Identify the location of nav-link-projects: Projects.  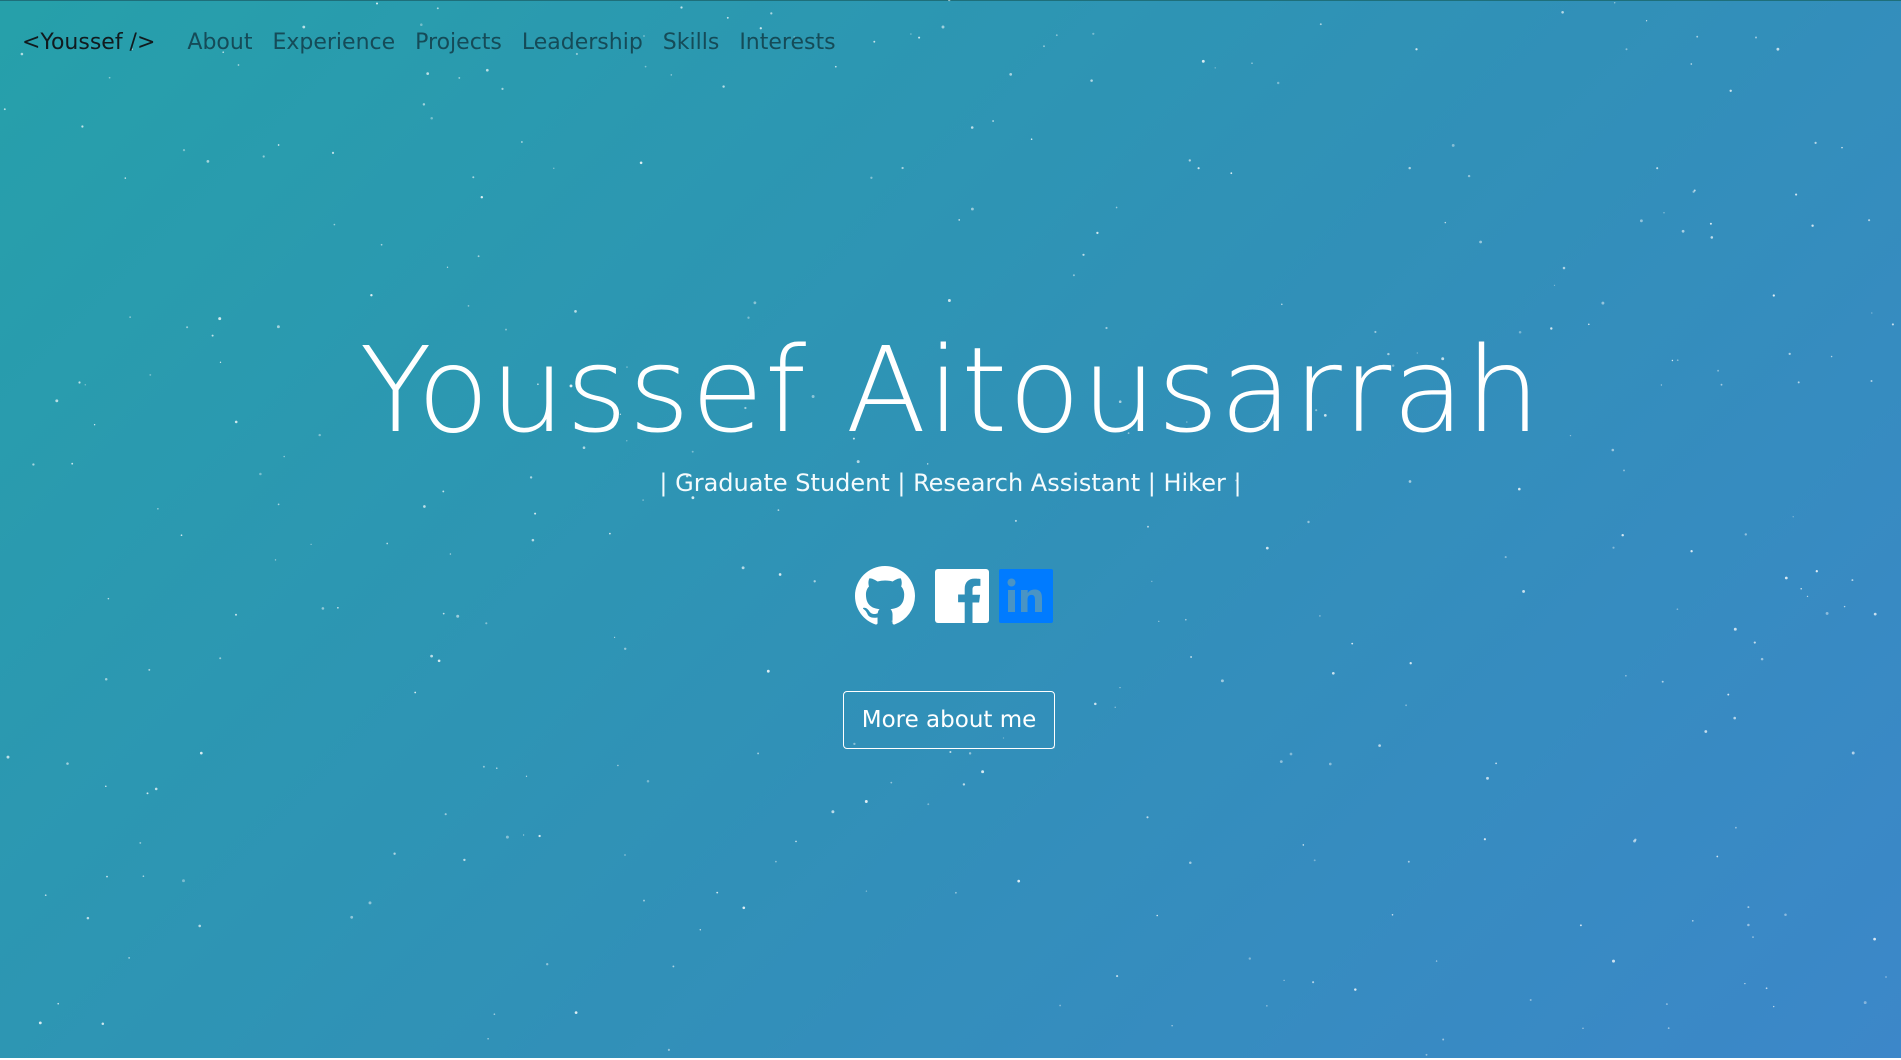
(458, 42).